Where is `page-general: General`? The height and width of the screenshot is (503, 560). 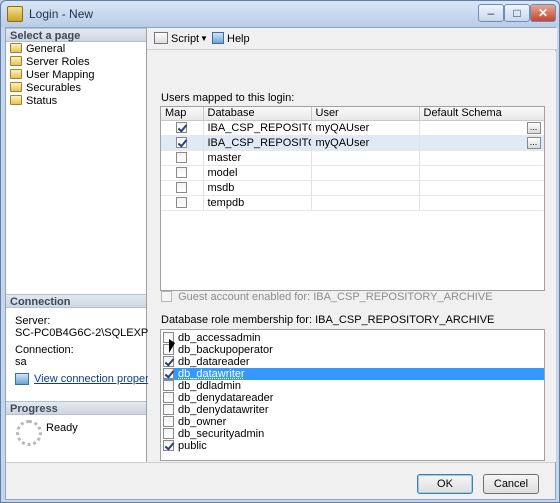
page-general: General is located at coordinates (37, 49).